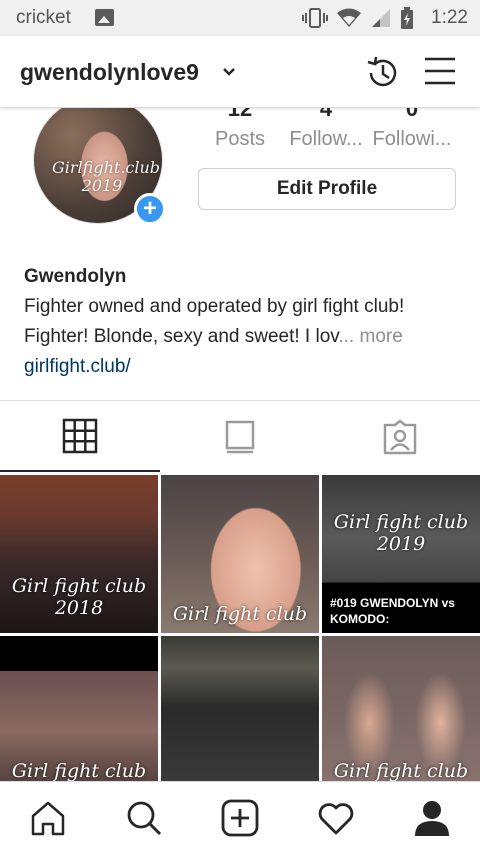 Image resolution: width=480 pixels, height=854 pixels. I want to click on feed-list-icon, so click(240, 436).